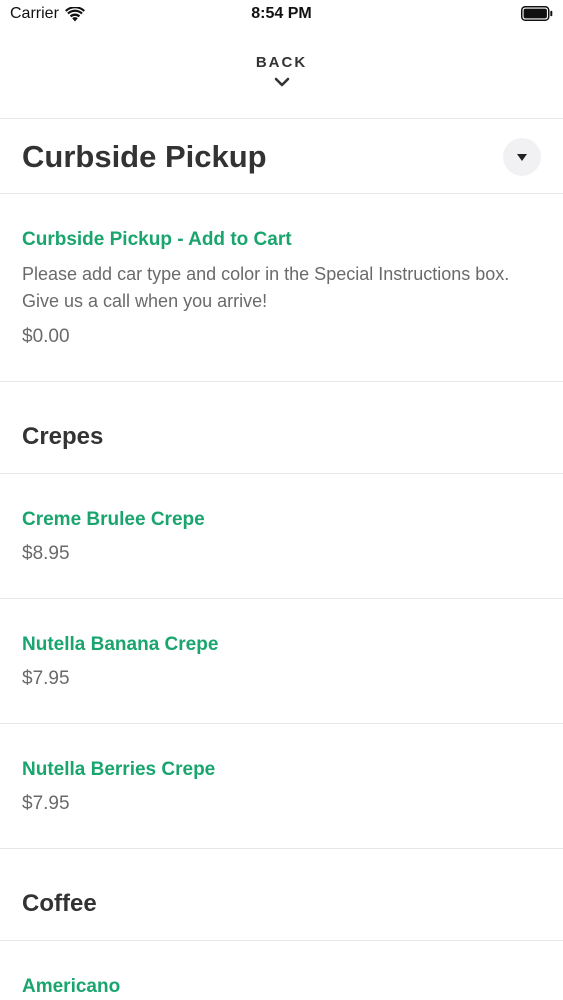 Image resolution: width=563 pixels, height=1000 pixels. Describe the element at coordinates (120, 644) in the screenshot. I see `item-name: Nutella Banana Crepe` at that location.